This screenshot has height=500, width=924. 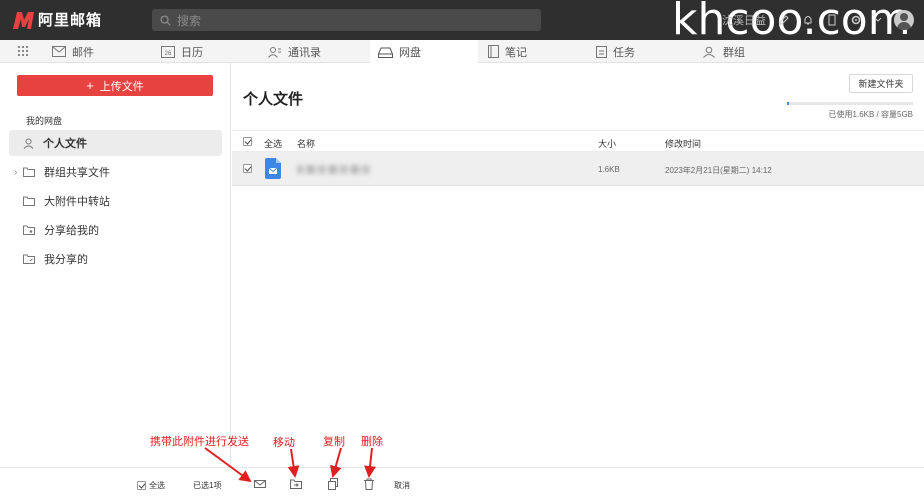 I want to click on edit-icon, so click(x=784, y=20).